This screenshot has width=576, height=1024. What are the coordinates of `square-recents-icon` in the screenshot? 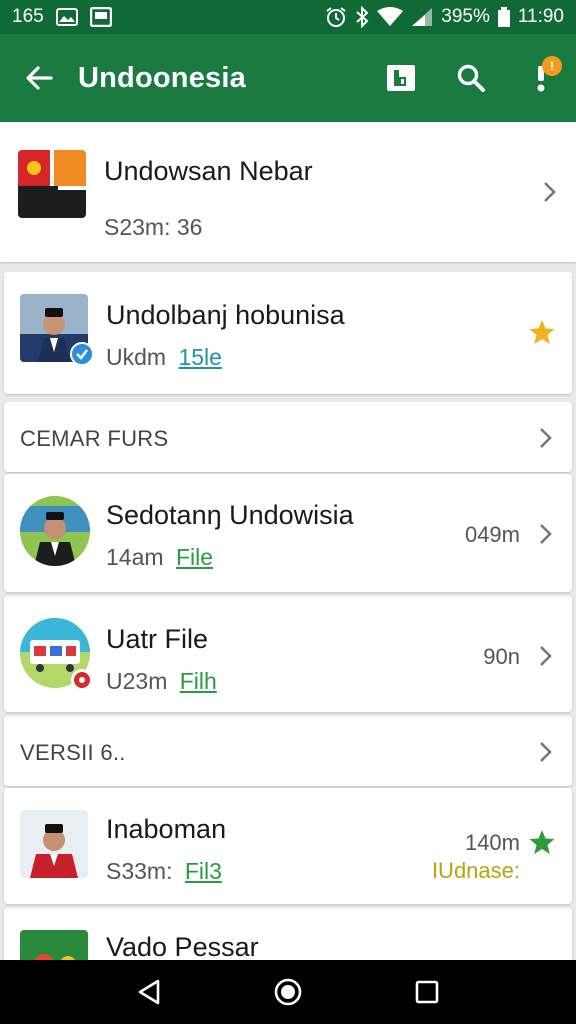 It's located at (426, 992).